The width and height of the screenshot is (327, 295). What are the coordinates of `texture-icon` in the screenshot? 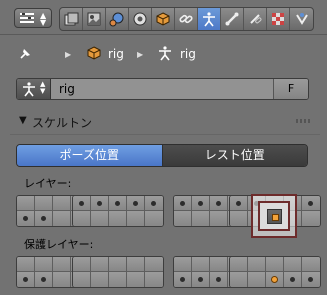 It's located at (278, 19).